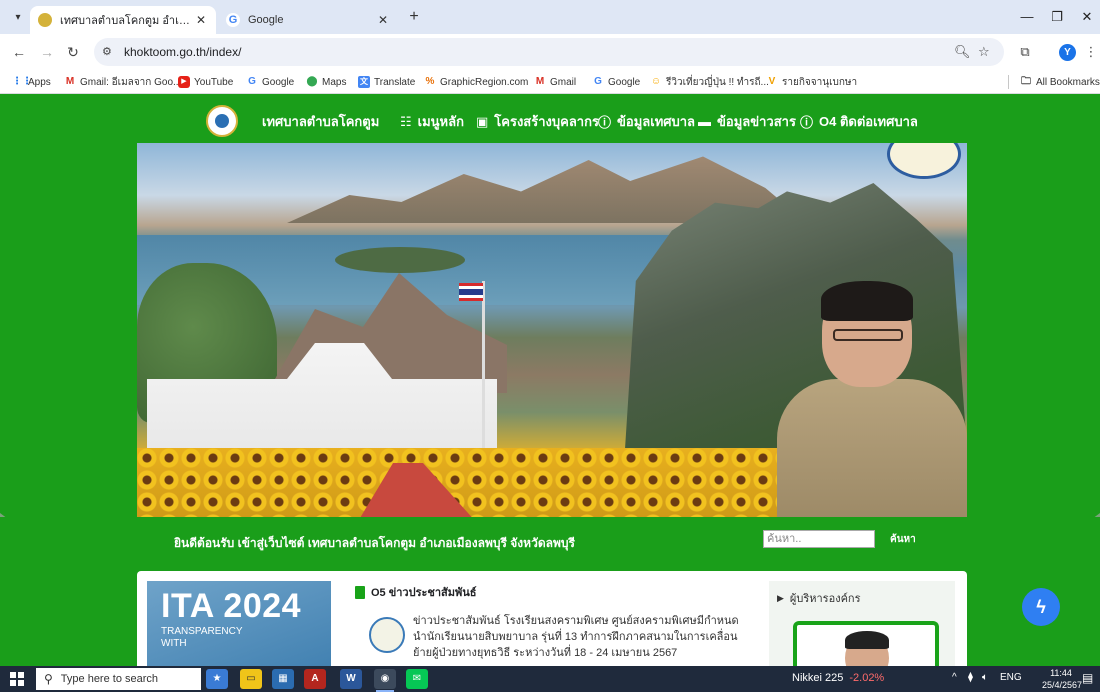 This screenshot has height=692, width=1100. What do you see at coordinates (811, 82) in the screenshot?
I see `bookmark-gazette: V รายกิจจานุเบกษา` at bounding box center [811, 82].